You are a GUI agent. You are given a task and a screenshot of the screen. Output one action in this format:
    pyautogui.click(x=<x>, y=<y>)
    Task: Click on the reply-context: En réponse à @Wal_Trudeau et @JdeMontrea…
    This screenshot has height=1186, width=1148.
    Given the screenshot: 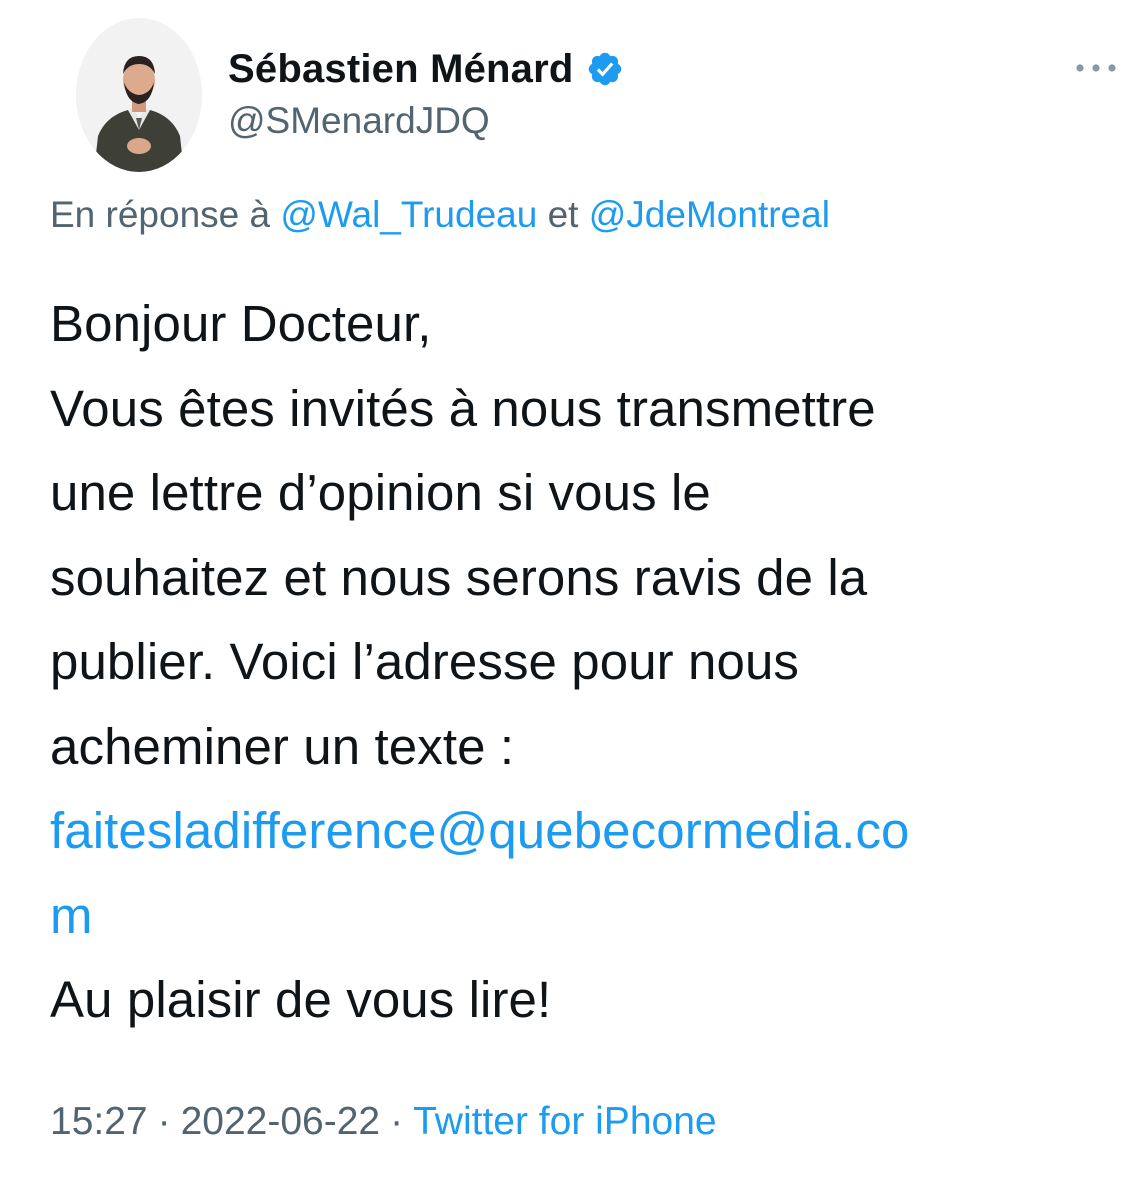 What is the action you would take?
    pyautogui.click(x=440, y=215)
    